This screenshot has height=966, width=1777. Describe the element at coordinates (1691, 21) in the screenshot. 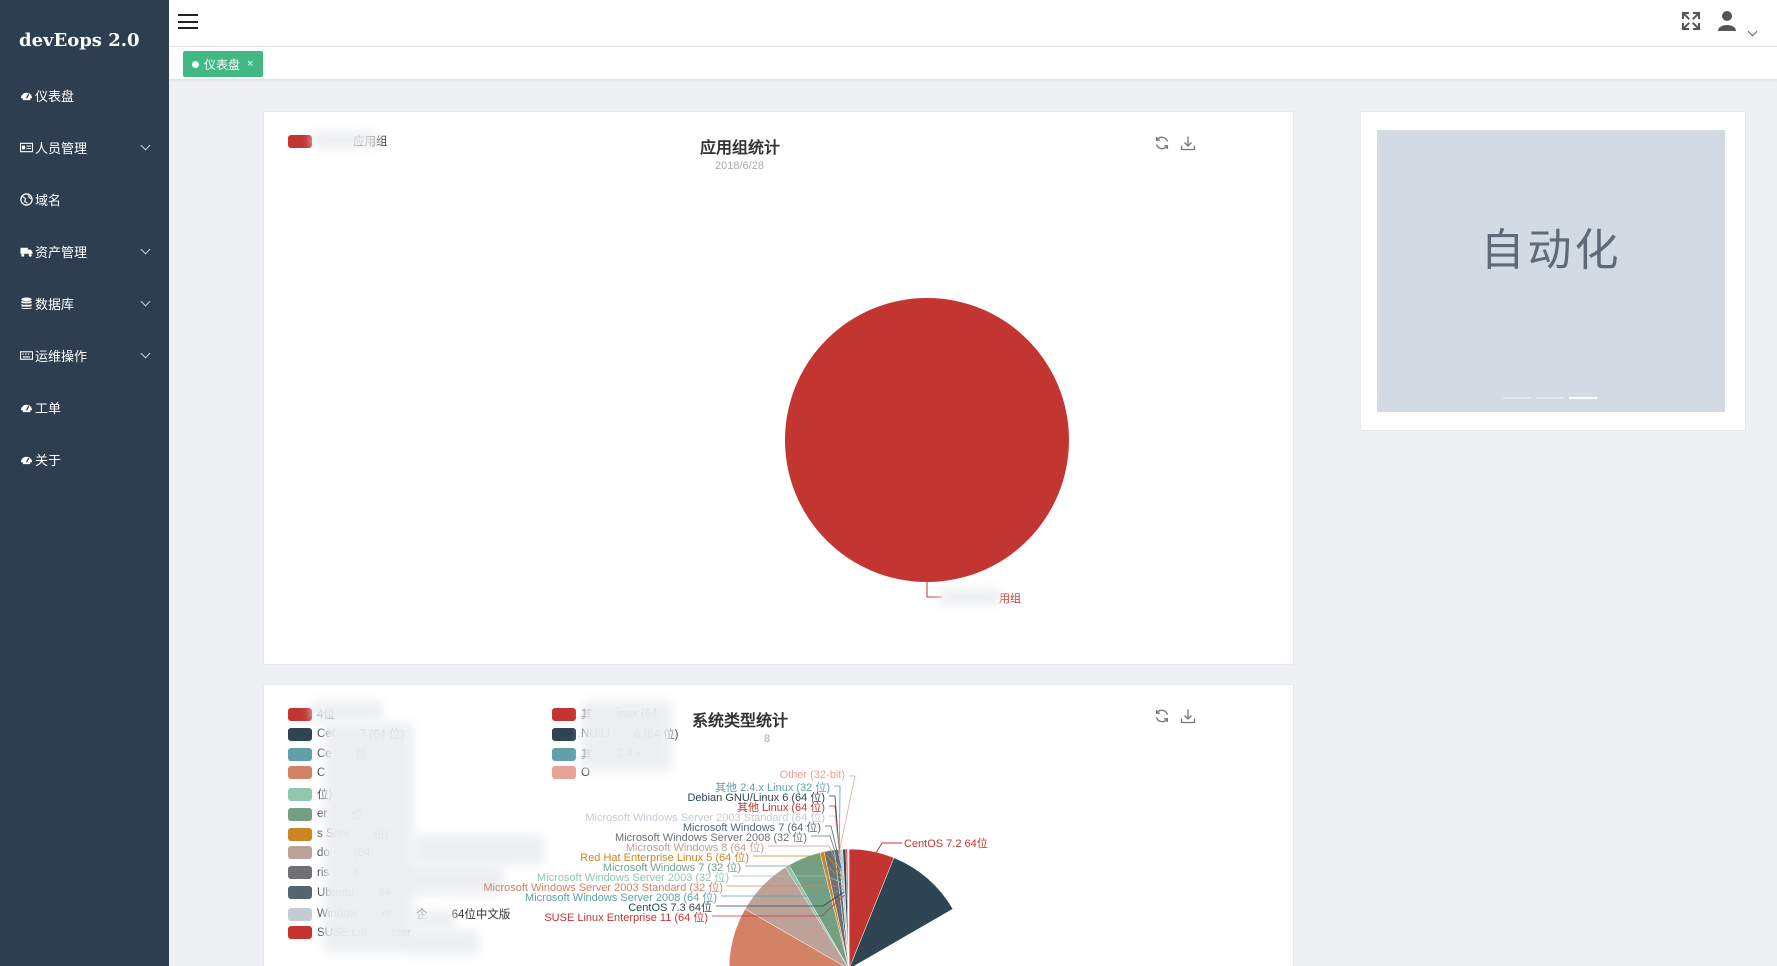

I see `fullscreen-icon` at that location.